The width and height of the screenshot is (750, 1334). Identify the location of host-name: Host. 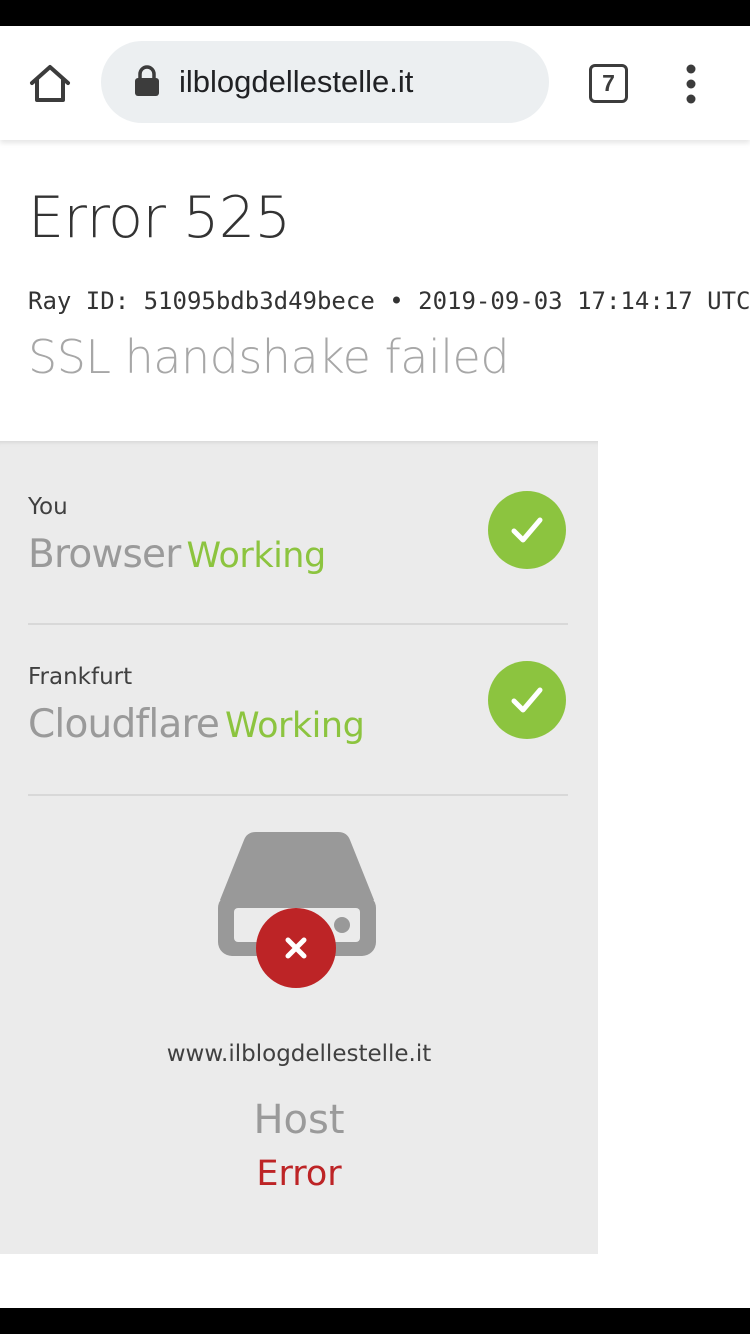
(299, 1120).